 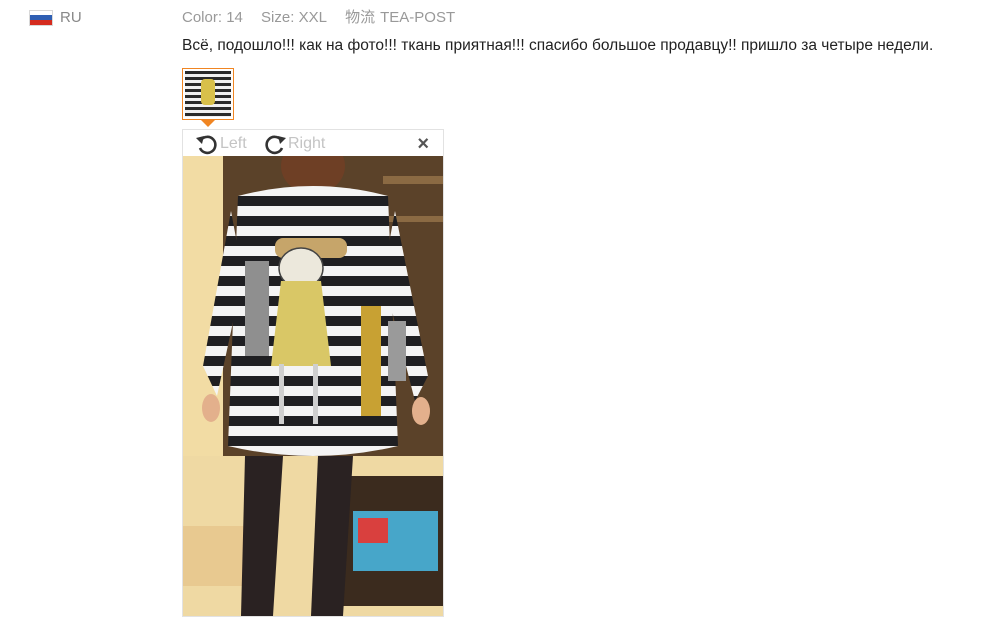 What do you see at coordinates (55, 17) in the screenshot?
I see `buyer-info: RU` at bounding box center [55, 17].